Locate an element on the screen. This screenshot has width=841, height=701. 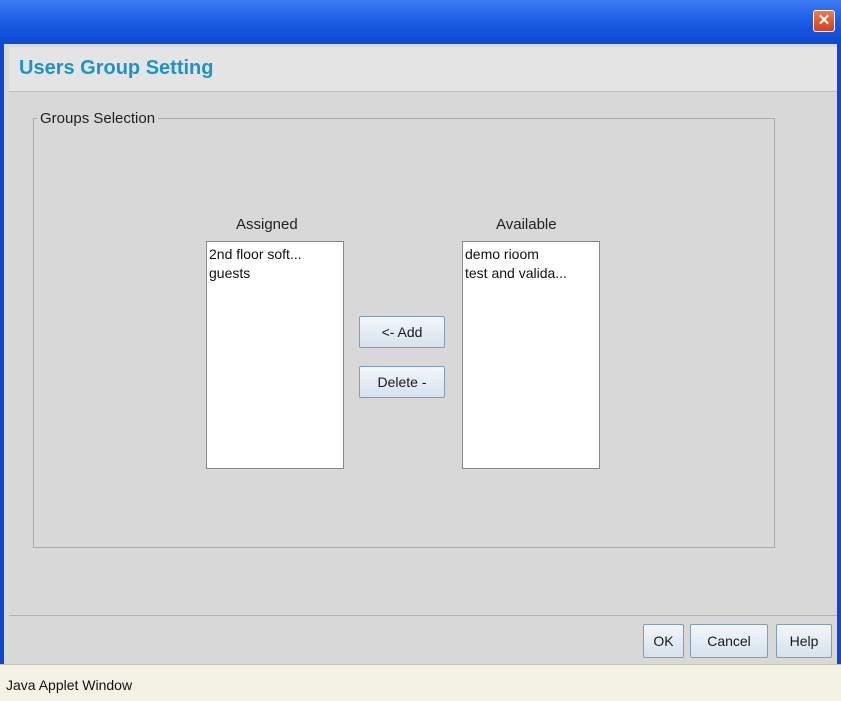
ok-button: OK is located at coordinates (663, 641).